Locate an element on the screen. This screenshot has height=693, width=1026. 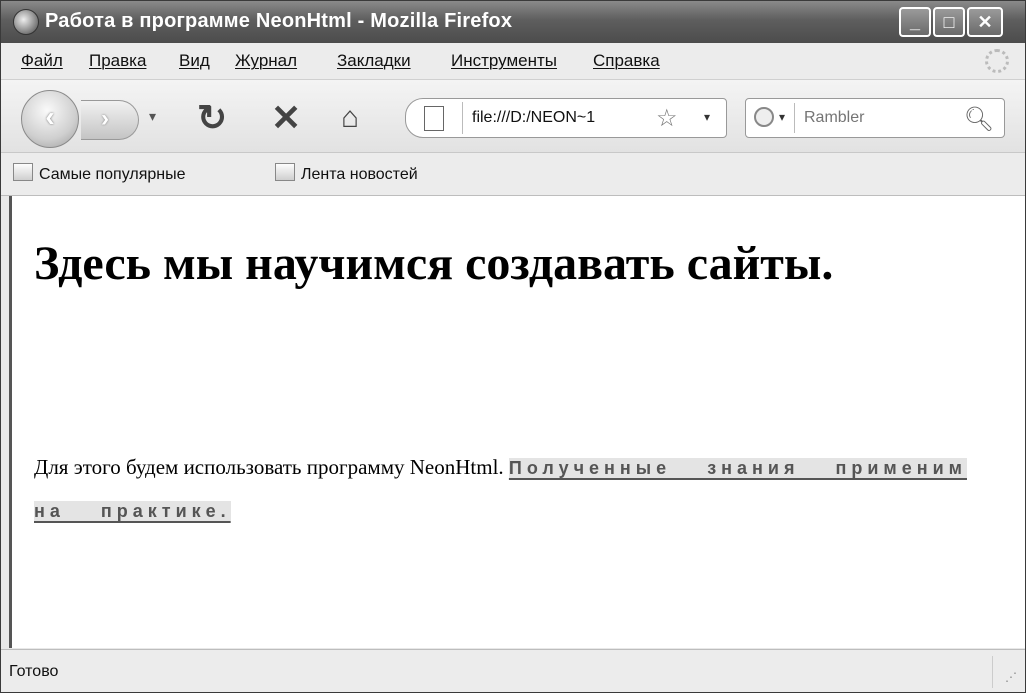
back-button: ‹ is located at coordinates (50, 119).